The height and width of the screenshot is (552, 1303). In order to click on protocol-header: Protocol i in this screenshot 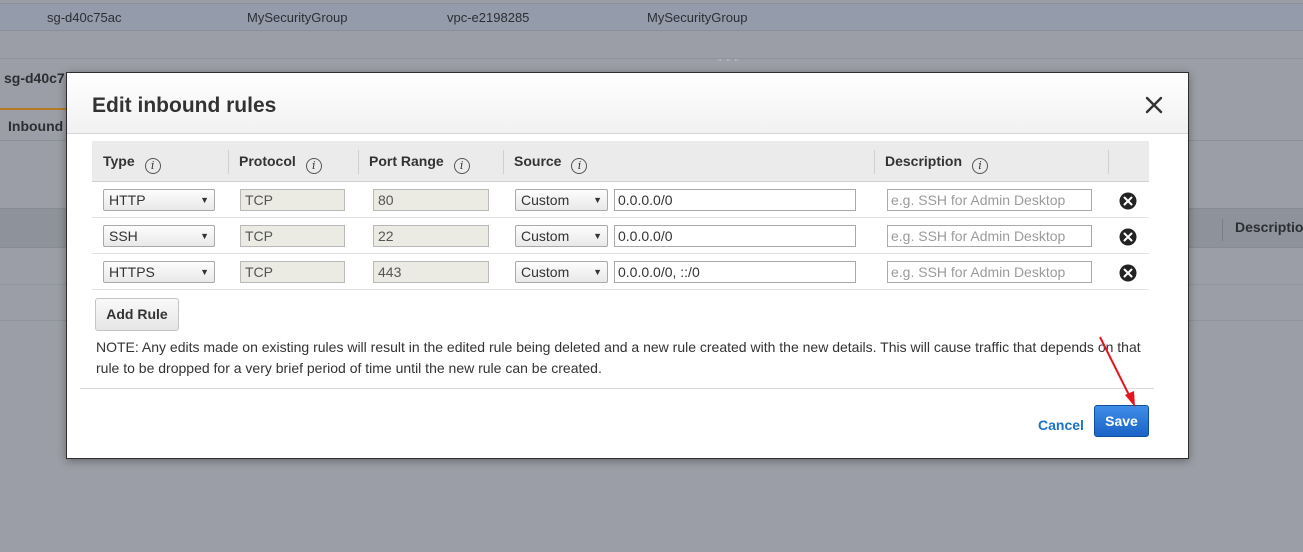, I will do `click(280, 161)`.